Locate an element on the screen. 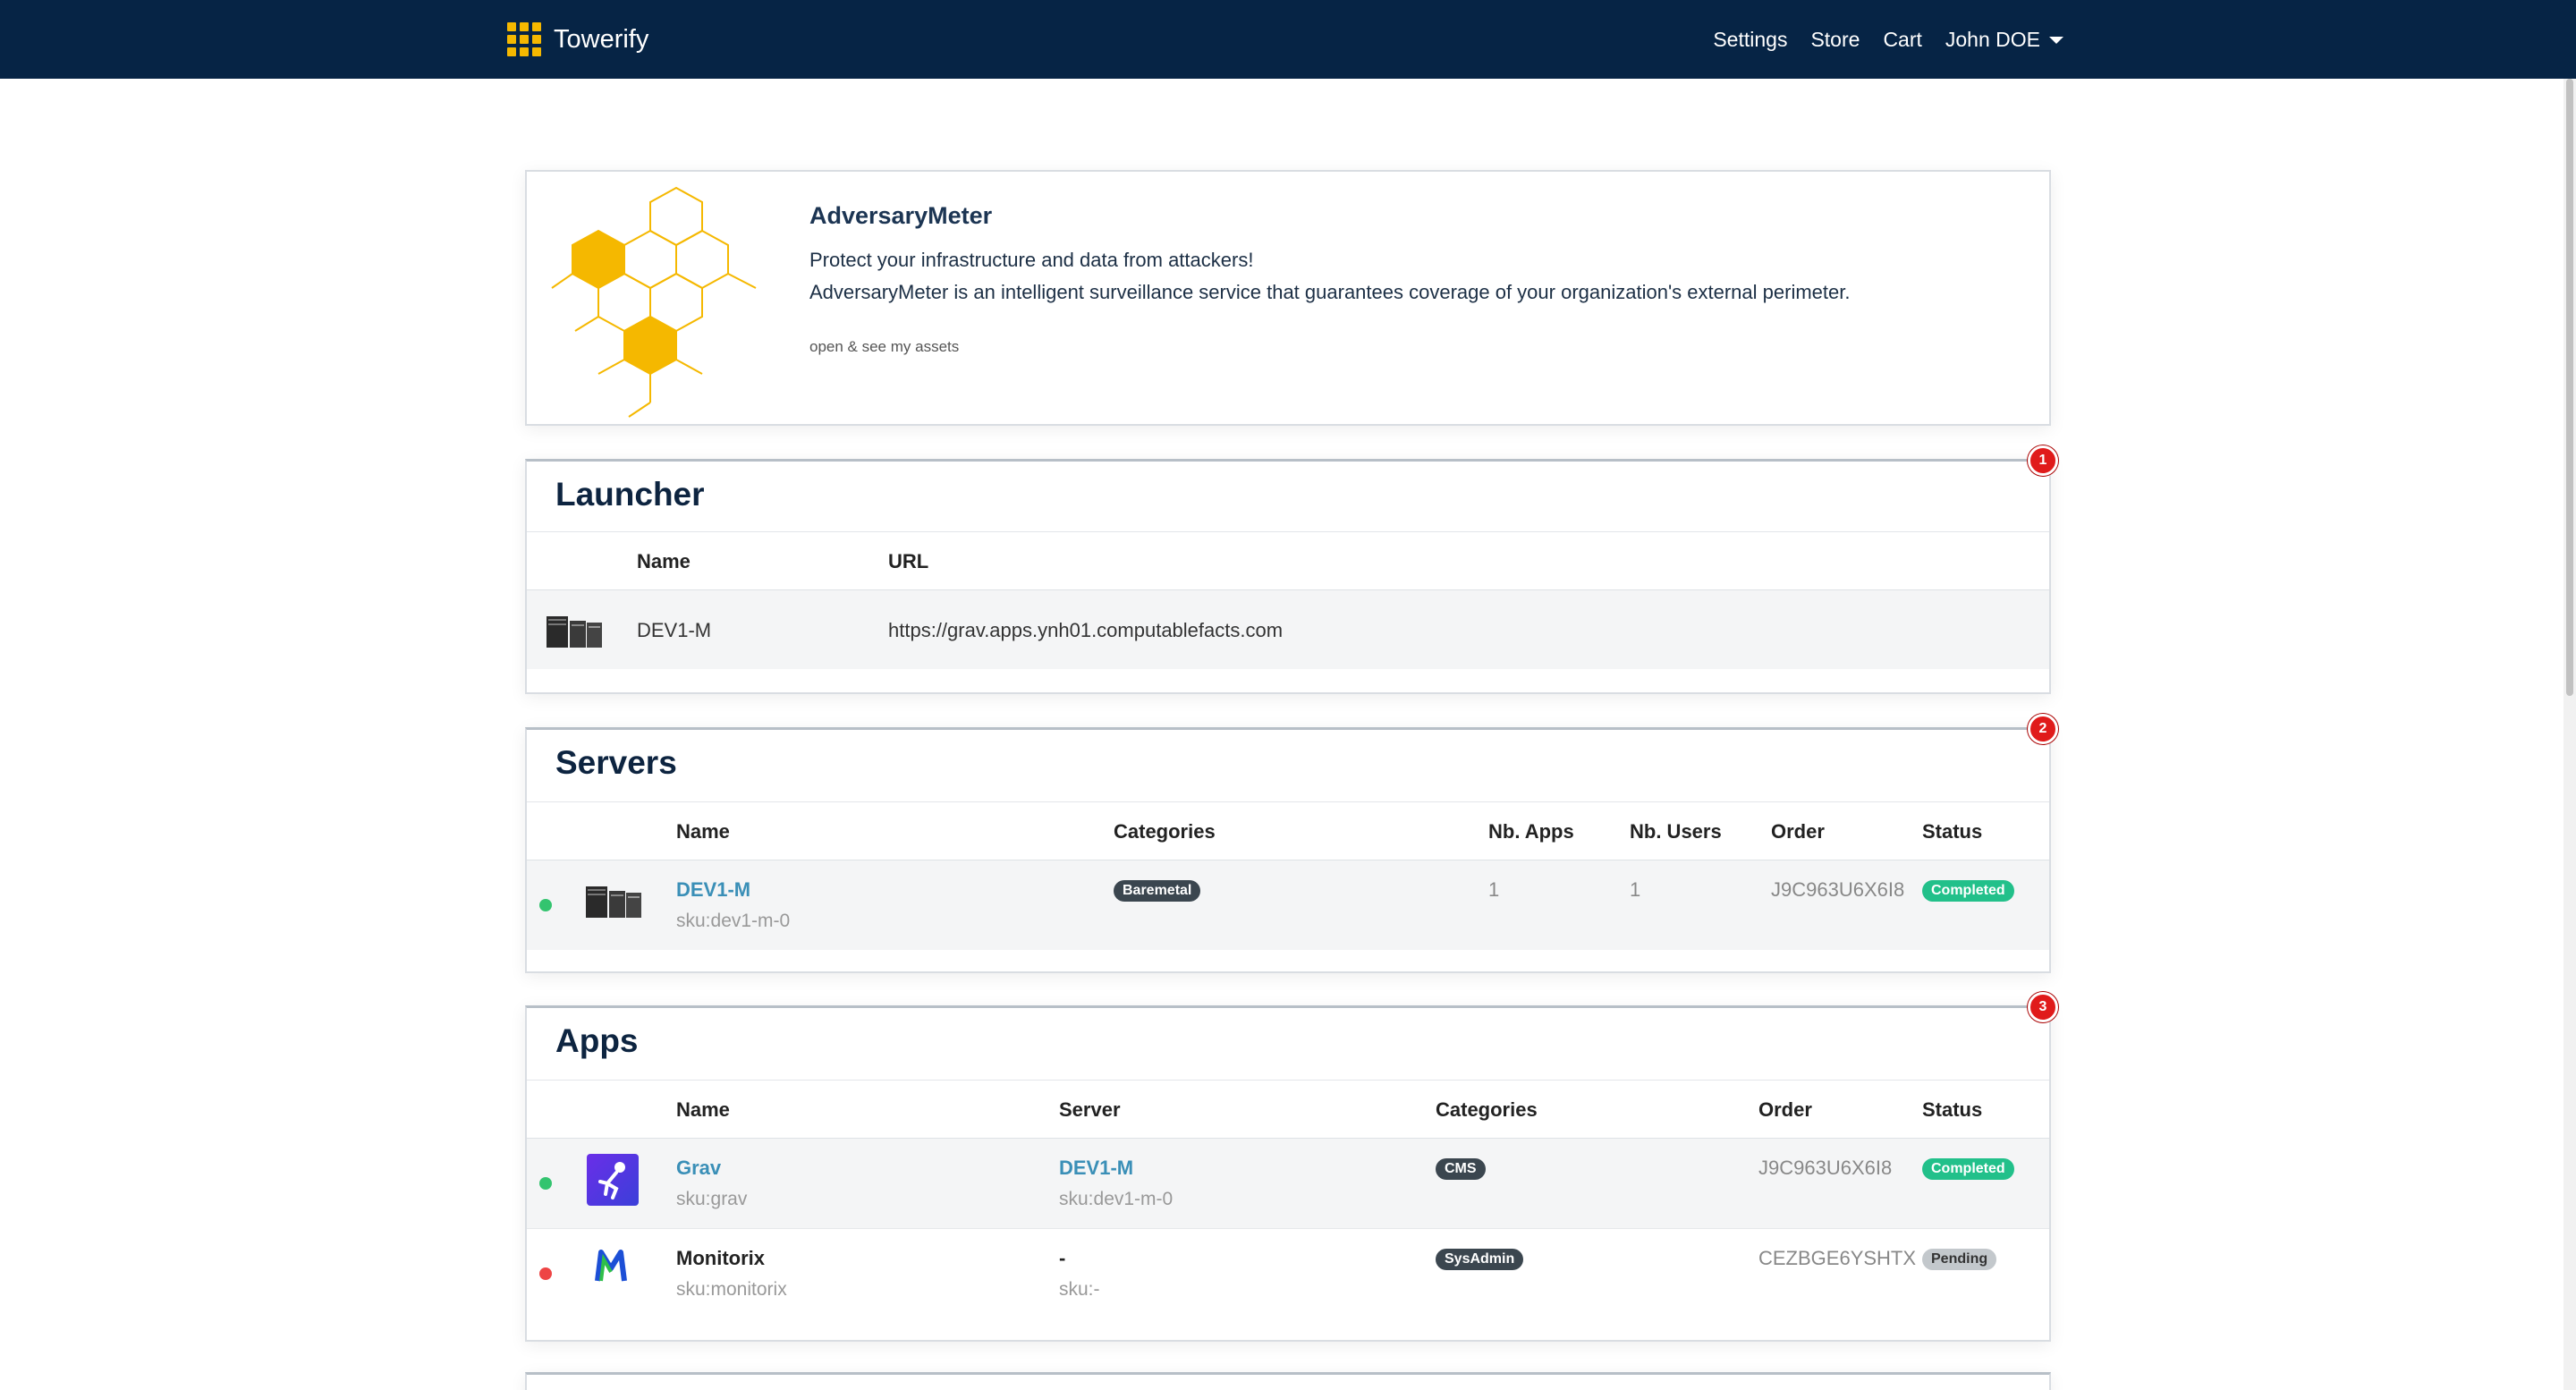  open-assets-link: open & see my assets is located at coordinates (884, 347).